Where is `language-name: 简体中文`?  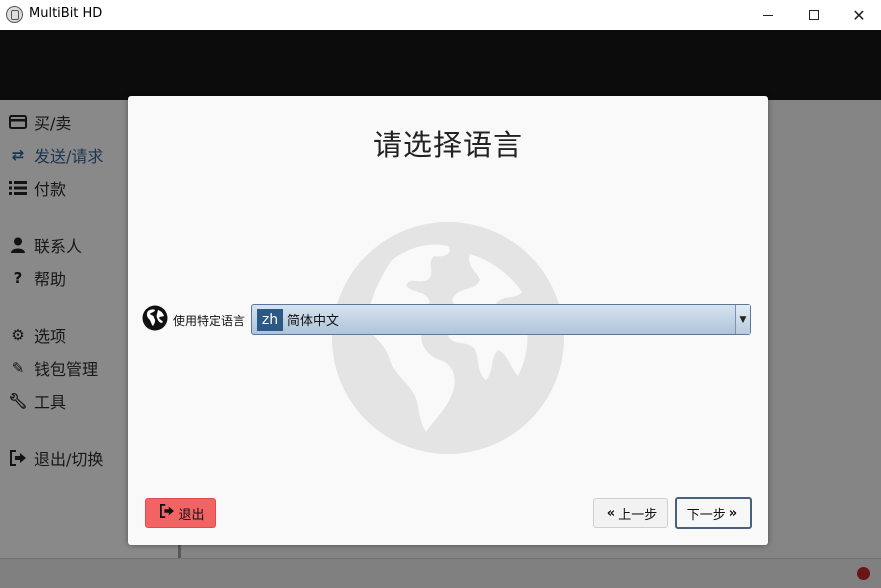 language-name: 简体中文 is located at coordinates (313, 321).